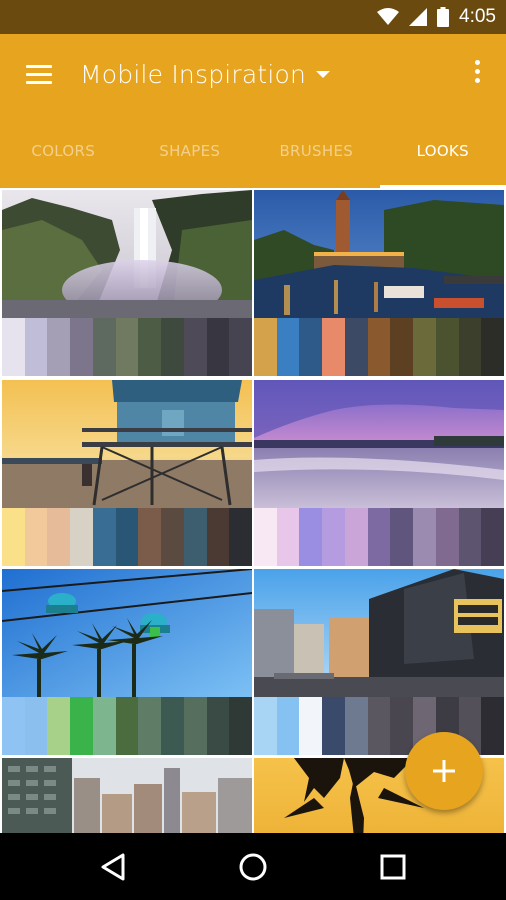 Image resolution: width=506 pixels, height=900 pixels. What do you see at coordinates (39, 75) in the screenshot?
I see `hamburger-menu-icon` at bounding box center [39, 75].